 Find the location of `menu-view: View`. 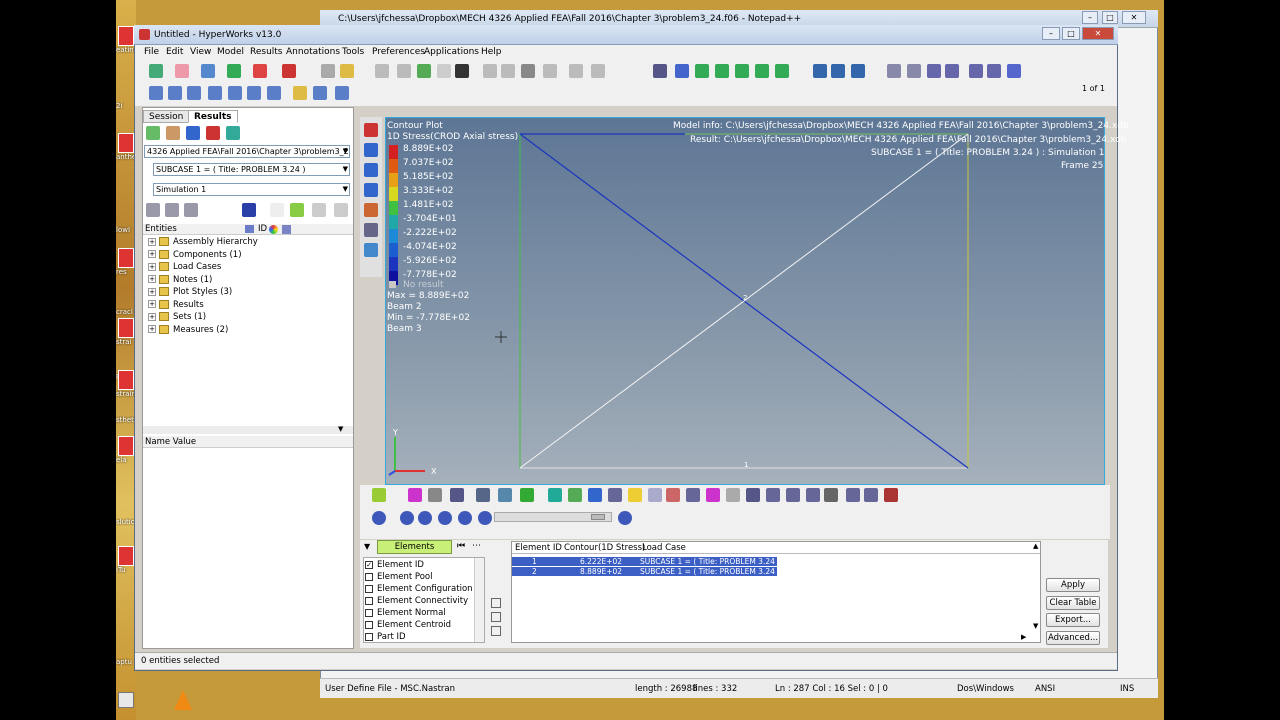

menu-view: View is located at coordinates (200, 52).